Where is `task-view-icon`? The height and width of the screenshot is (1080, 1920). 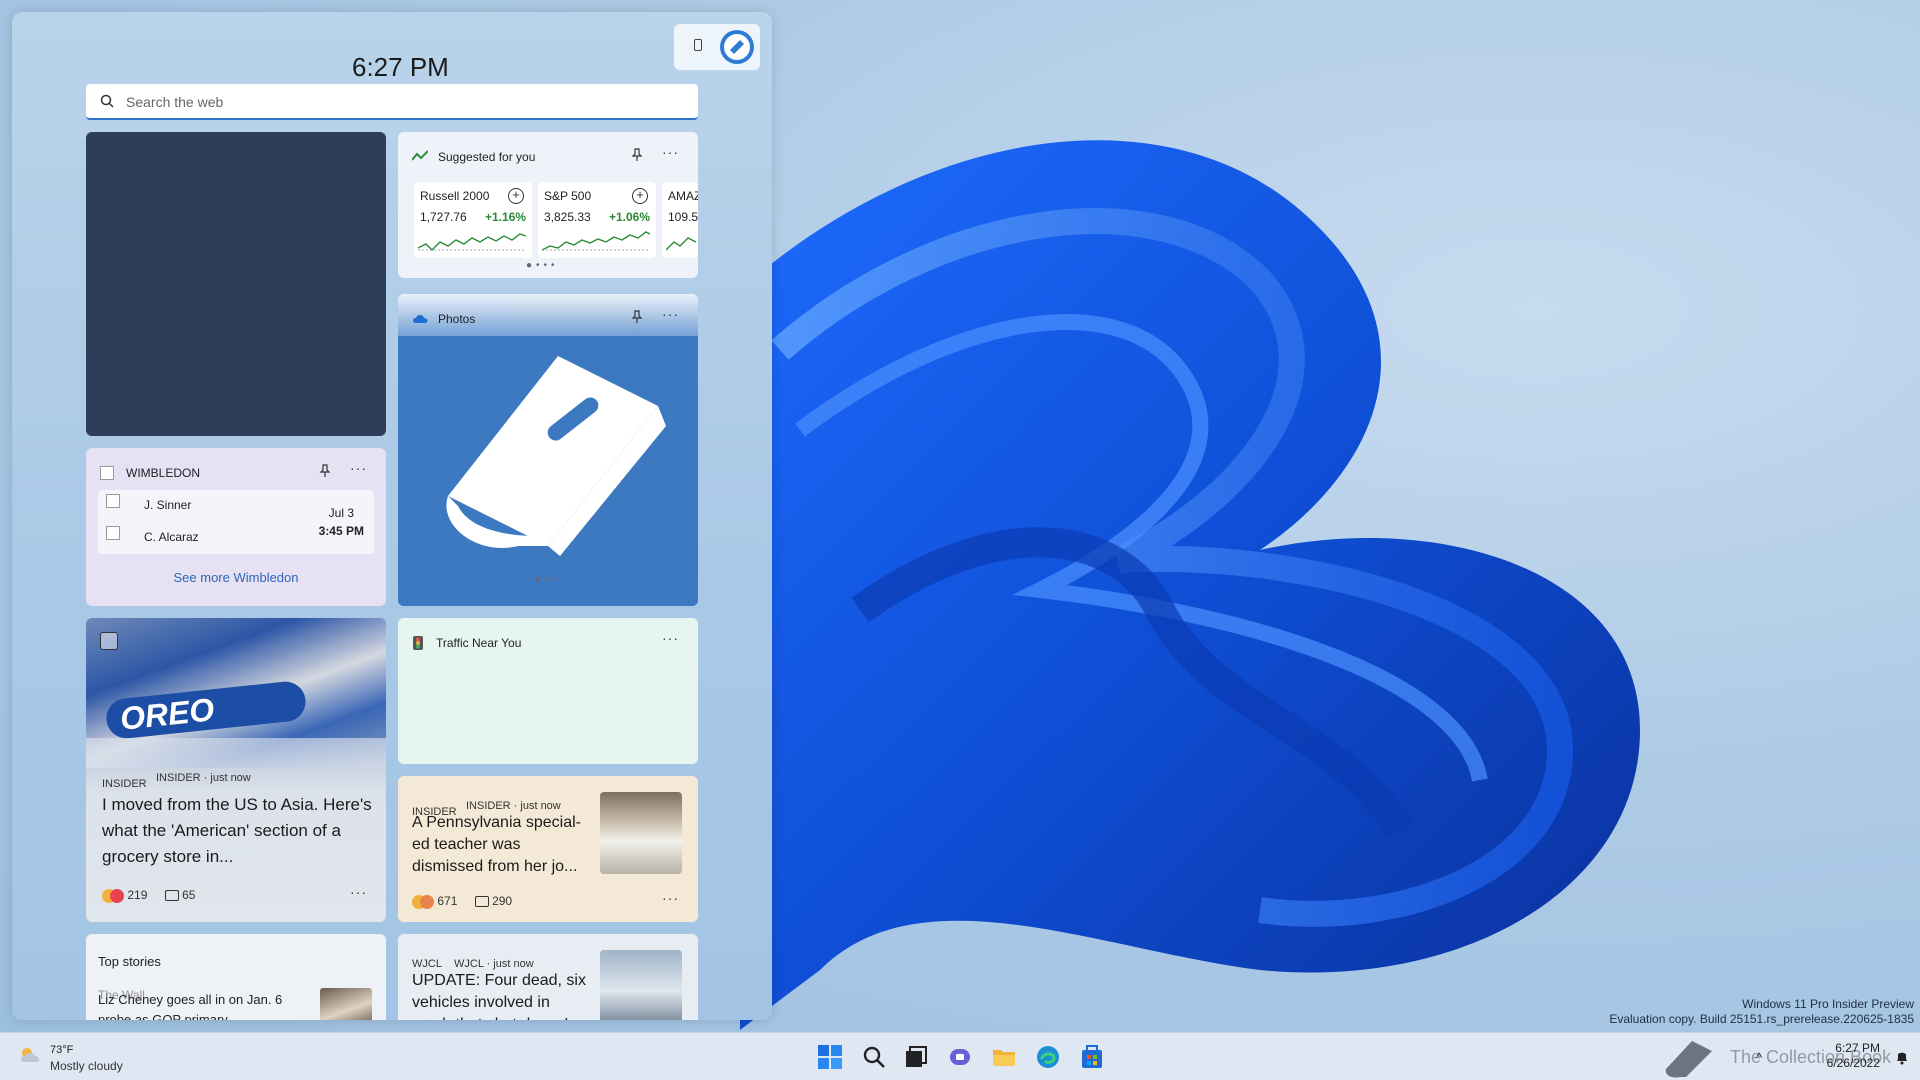
task-view-icon is located at coordinates (916, 1057).